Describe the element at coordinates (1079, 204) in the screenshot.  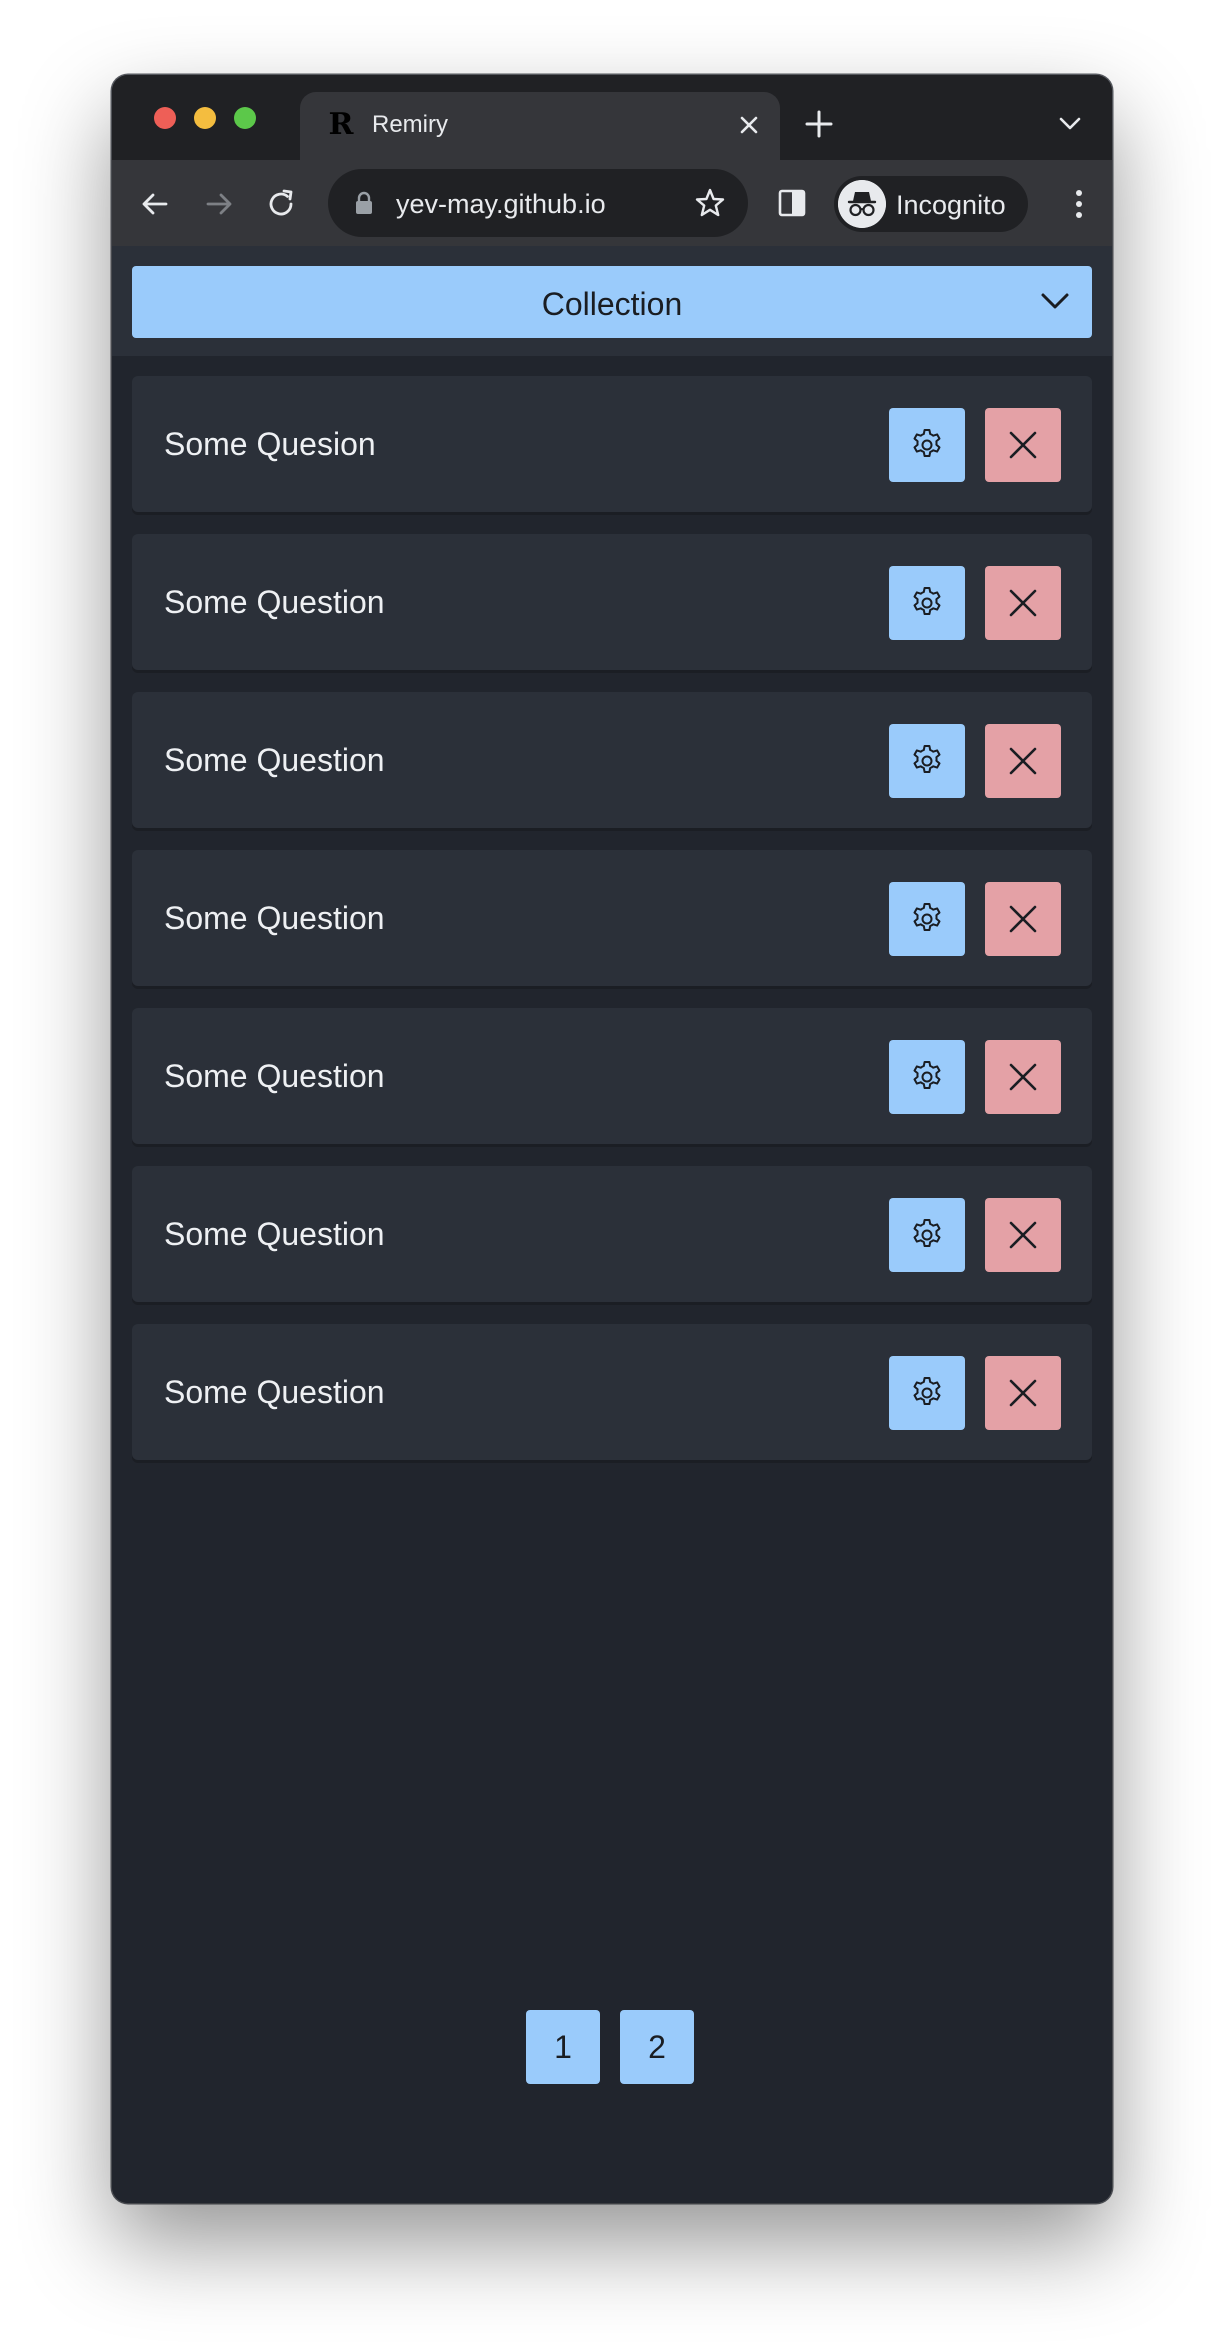
I see `more-icon` at that location.